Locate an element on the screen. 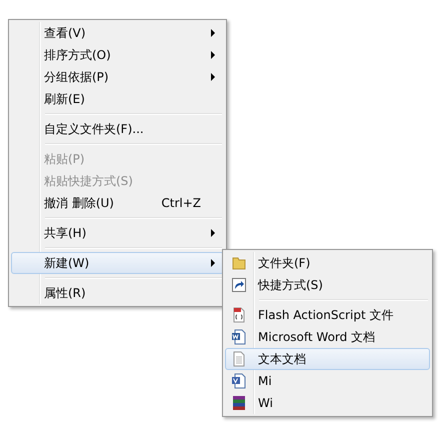  menu-item-label: 文件夹(F) is located at coordinates (285, 263).